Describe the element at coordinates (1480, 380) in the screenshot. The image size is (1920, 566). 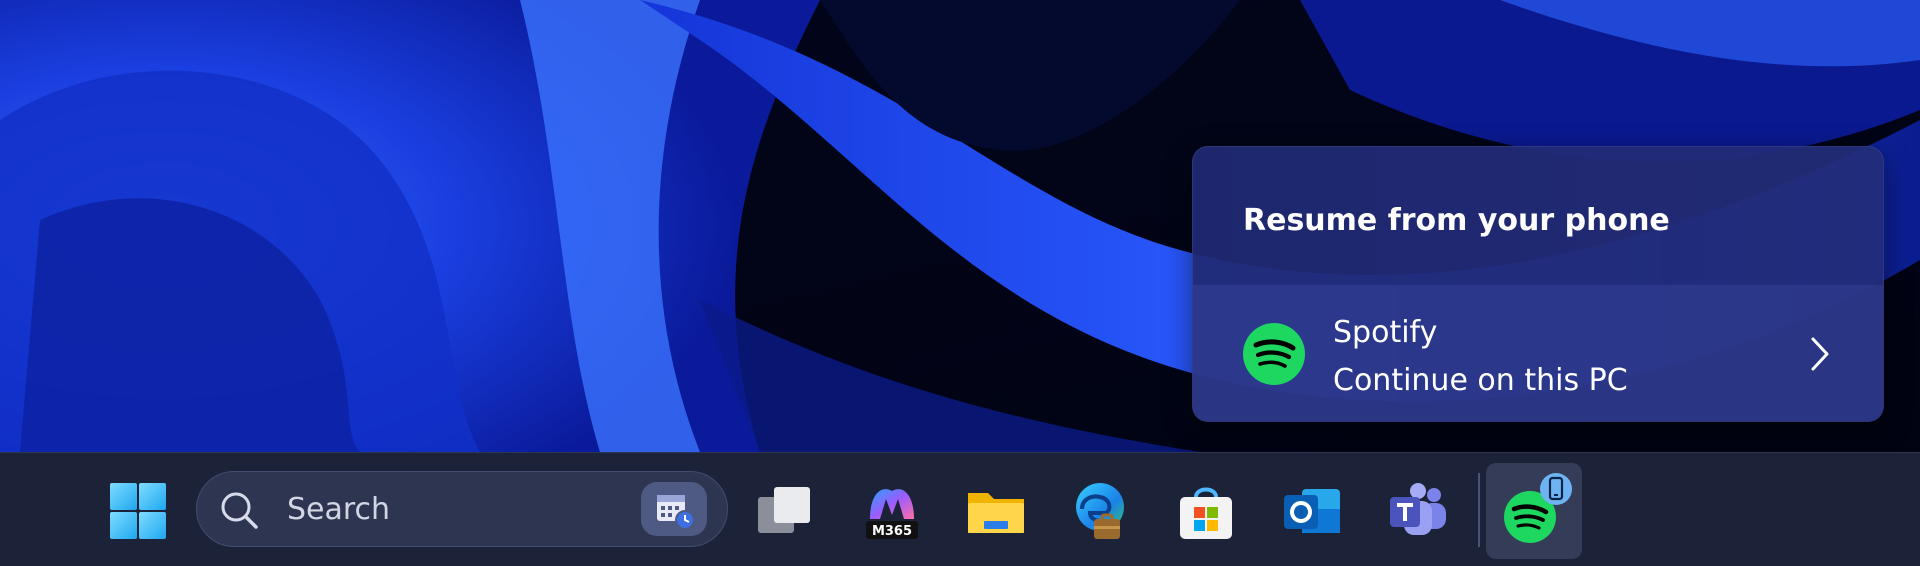
I see `continue-label: Continue on this PC` at that location.